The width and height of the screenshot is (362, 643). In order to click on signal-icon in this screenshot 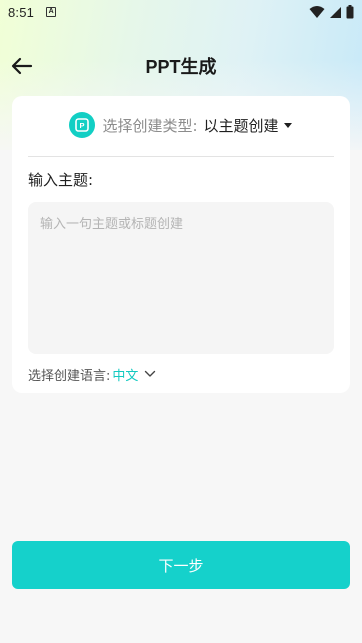, I will do `click(335, 12)`.